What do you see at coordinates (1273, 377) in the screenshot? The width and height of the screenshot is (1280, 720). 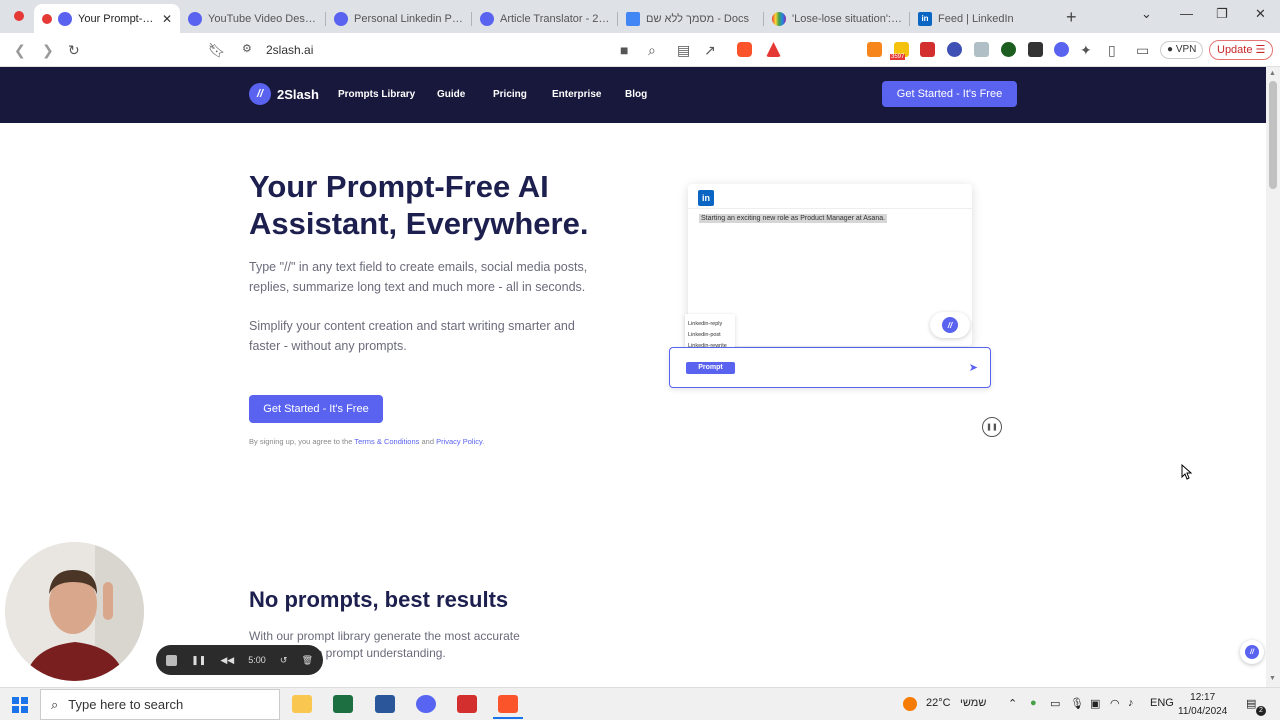 I see `page-scrollbar: ▲ ▼` at bounding box center [1273, 377].